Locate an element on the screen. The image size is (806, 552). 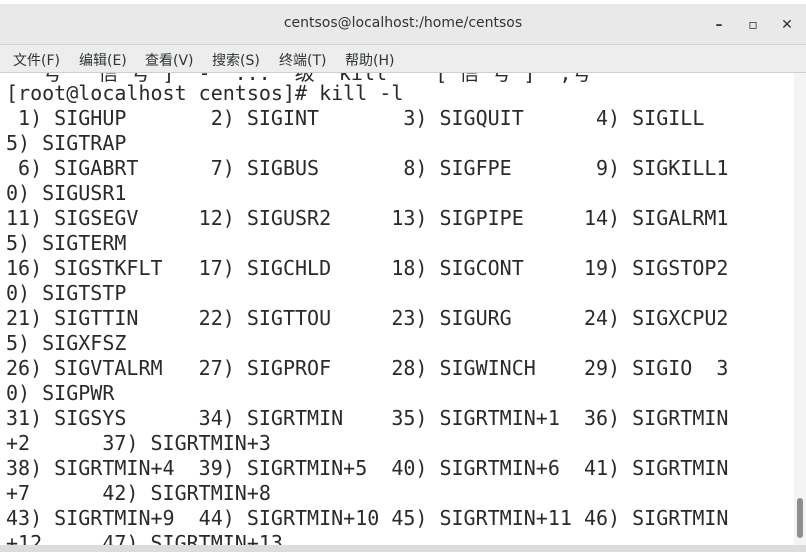
terminal-line: 1) SIGHUP 2) SIGINT 3) SIGQUIT 4) SIGILL is located at coordinates (355, 118).